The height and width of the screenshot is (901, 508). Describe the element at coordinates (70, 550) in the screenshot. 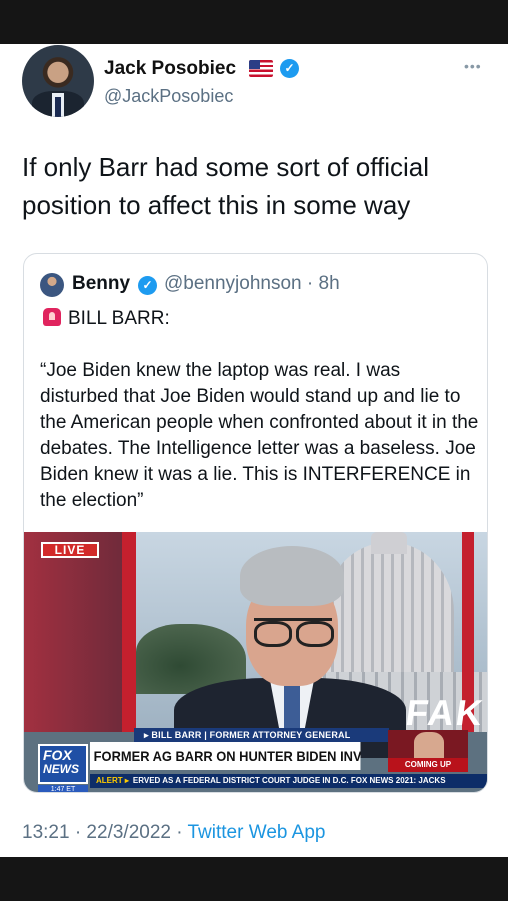

I see `live-badge: LIVE` at that location.